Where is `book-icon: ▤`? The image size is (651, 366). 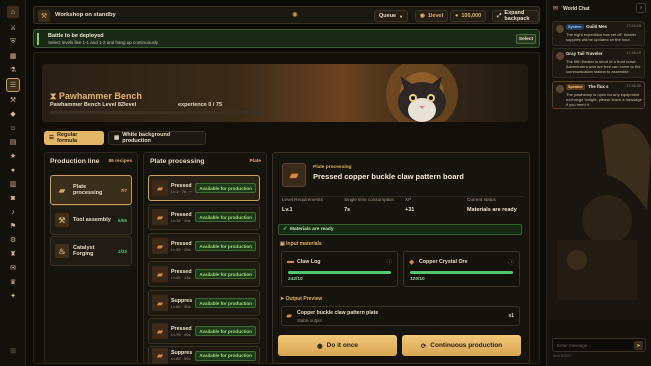 book-icon: ▤ is located at coordinates (13, 142).